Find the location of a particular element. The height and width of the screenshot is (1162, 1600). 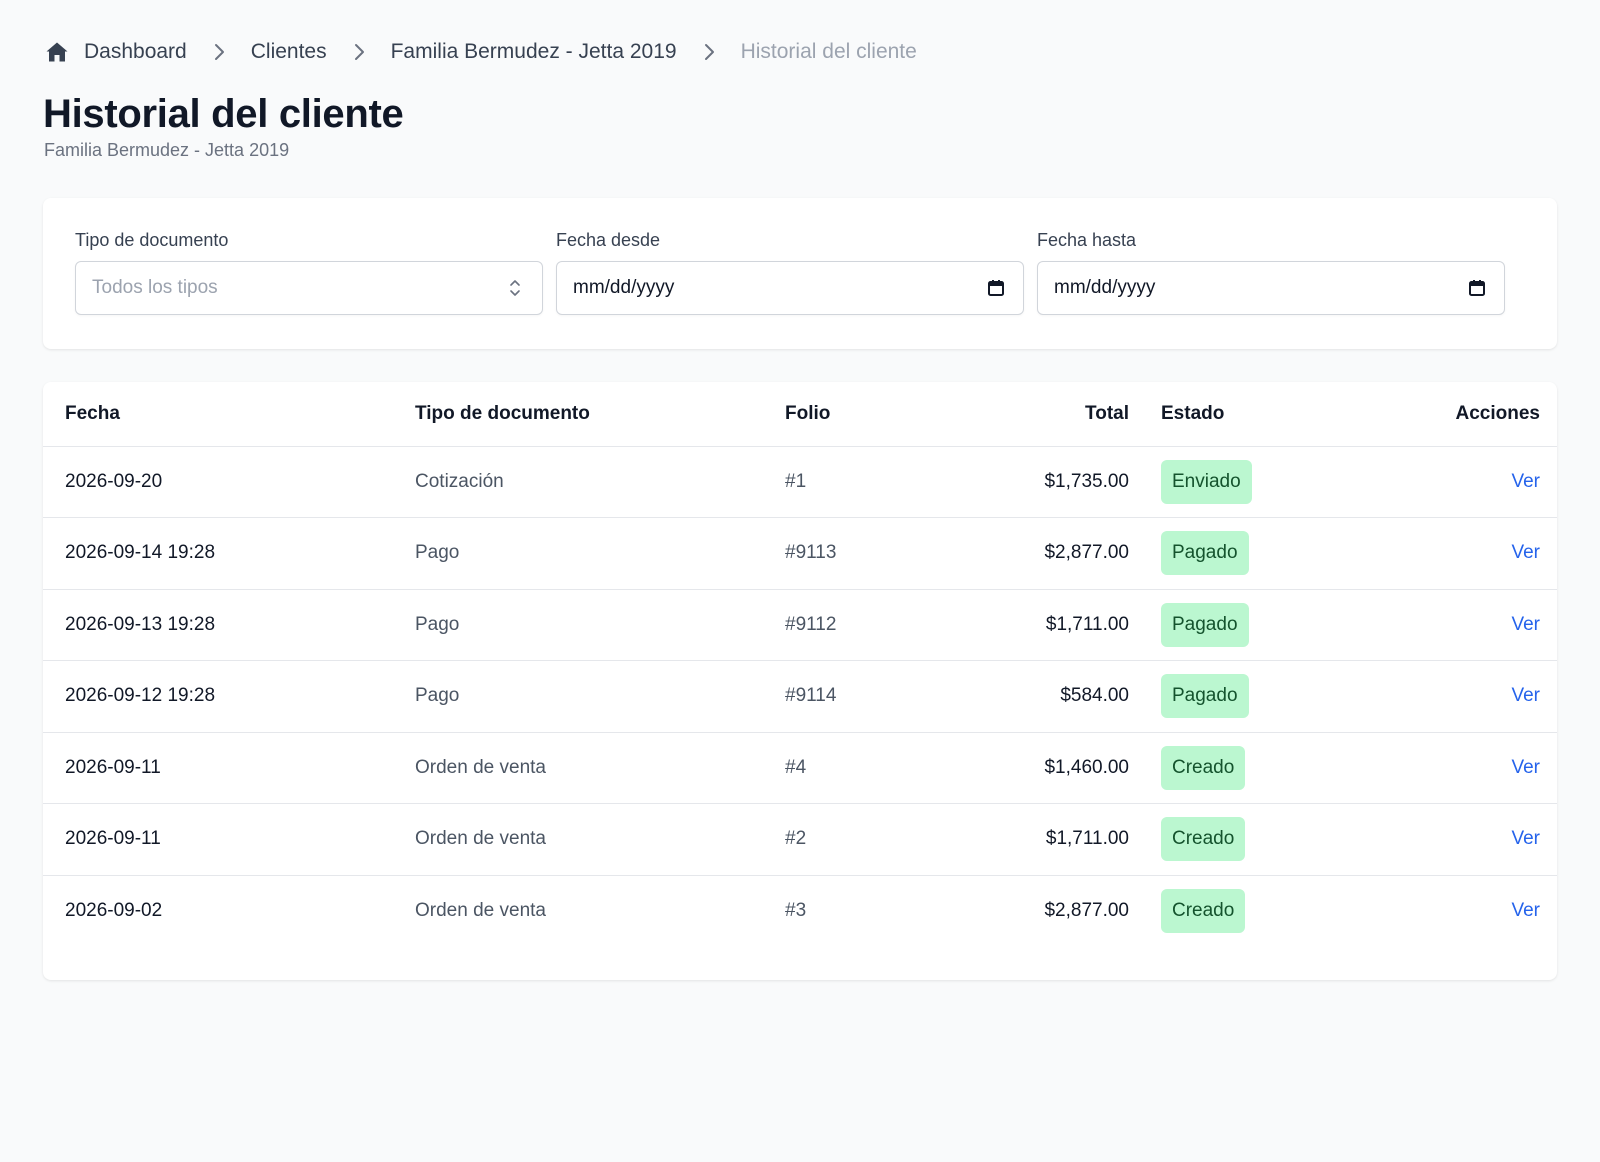

filter-doc-type-label: Tipo de documento is located at coordinates (152, 240).